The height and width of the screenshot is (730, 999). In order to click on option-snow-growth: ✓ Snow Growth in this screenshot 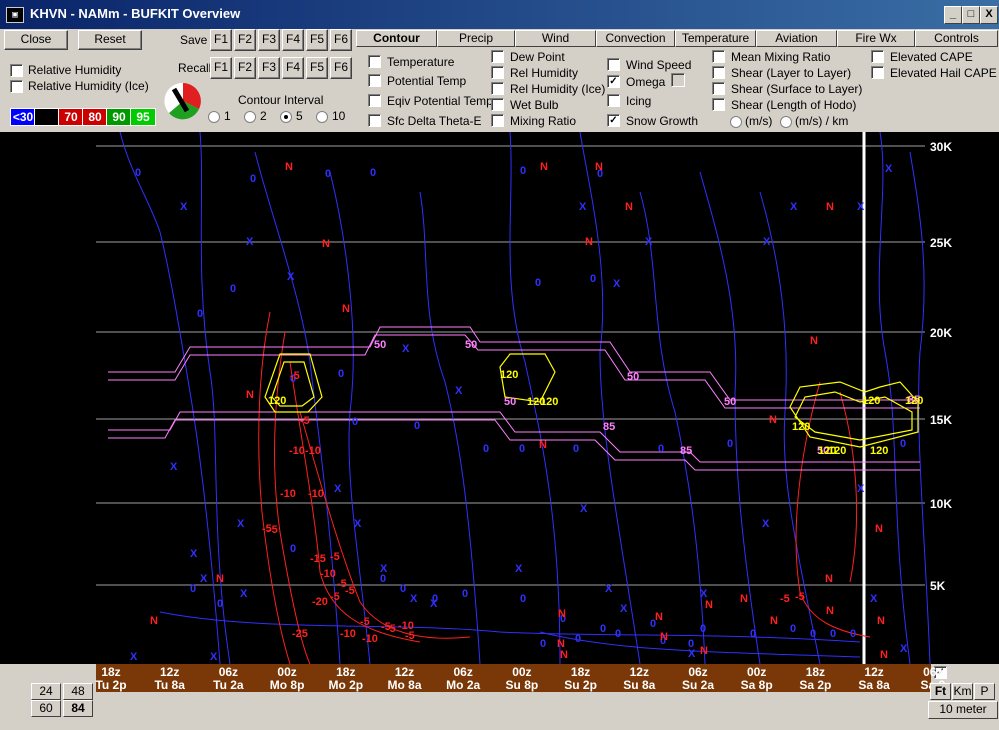, I will do `click(652, 121)`.